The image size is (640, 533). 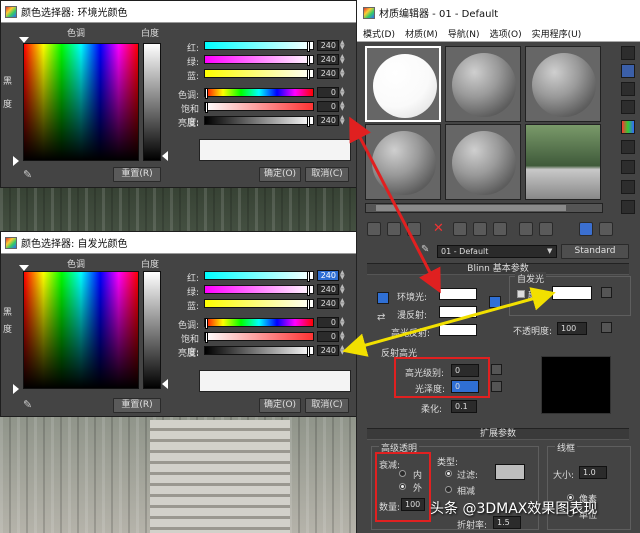 I want to click on yellow-arrow, so click(x=449, y=322).